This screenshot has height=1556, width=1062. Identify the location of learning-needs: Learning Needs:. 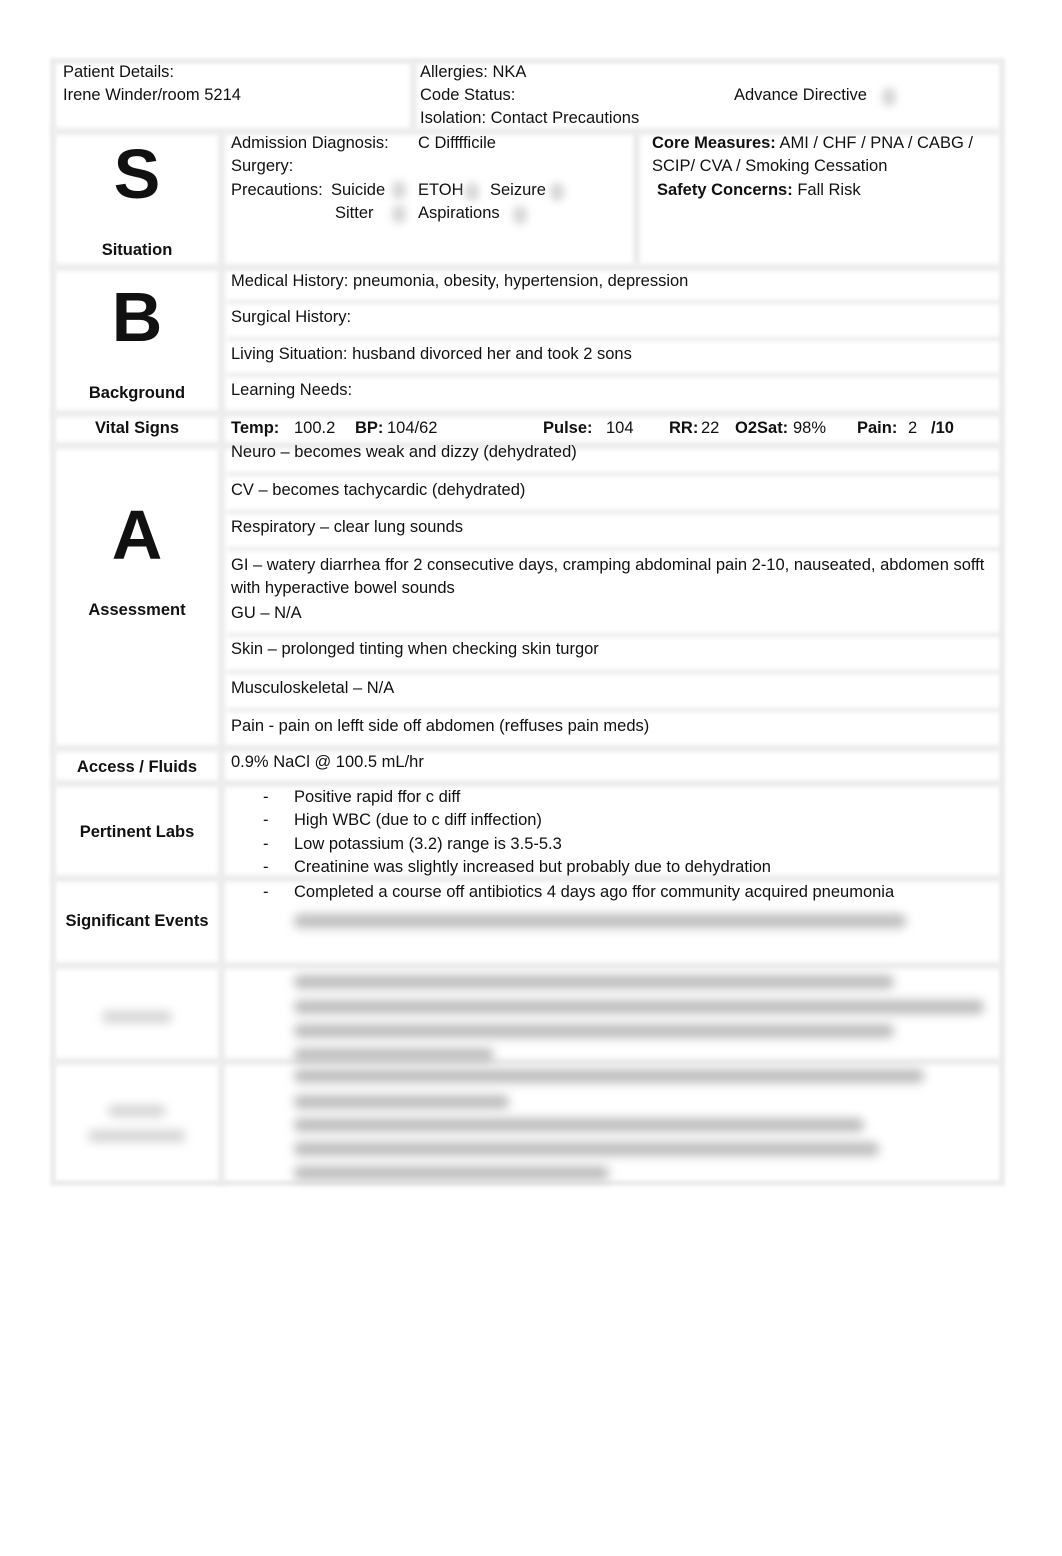
(292, 390).